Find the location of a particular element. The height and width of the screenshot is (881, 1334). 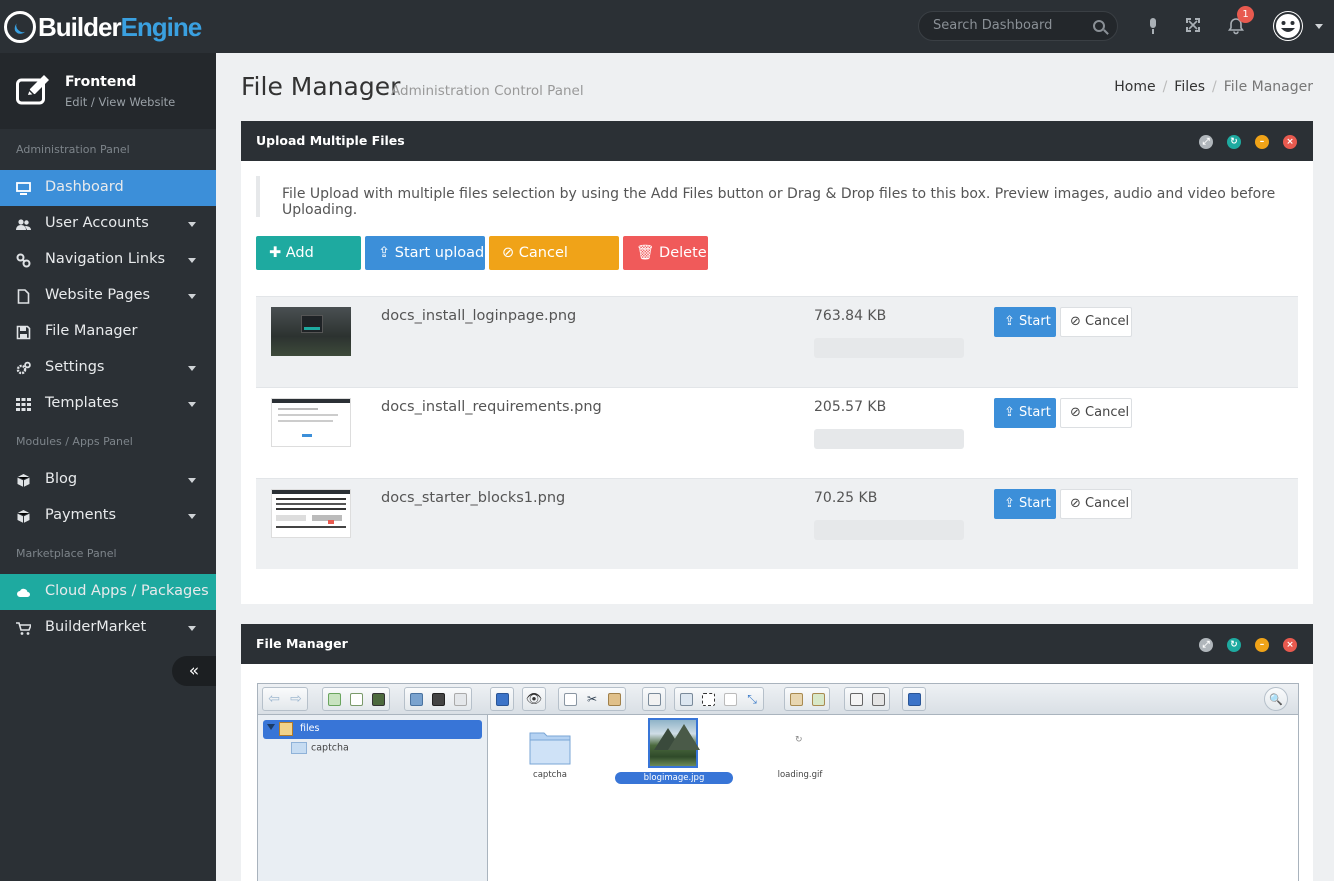

sidebar-item-dashboard: Dashboard is located at coordinates (108, 188).